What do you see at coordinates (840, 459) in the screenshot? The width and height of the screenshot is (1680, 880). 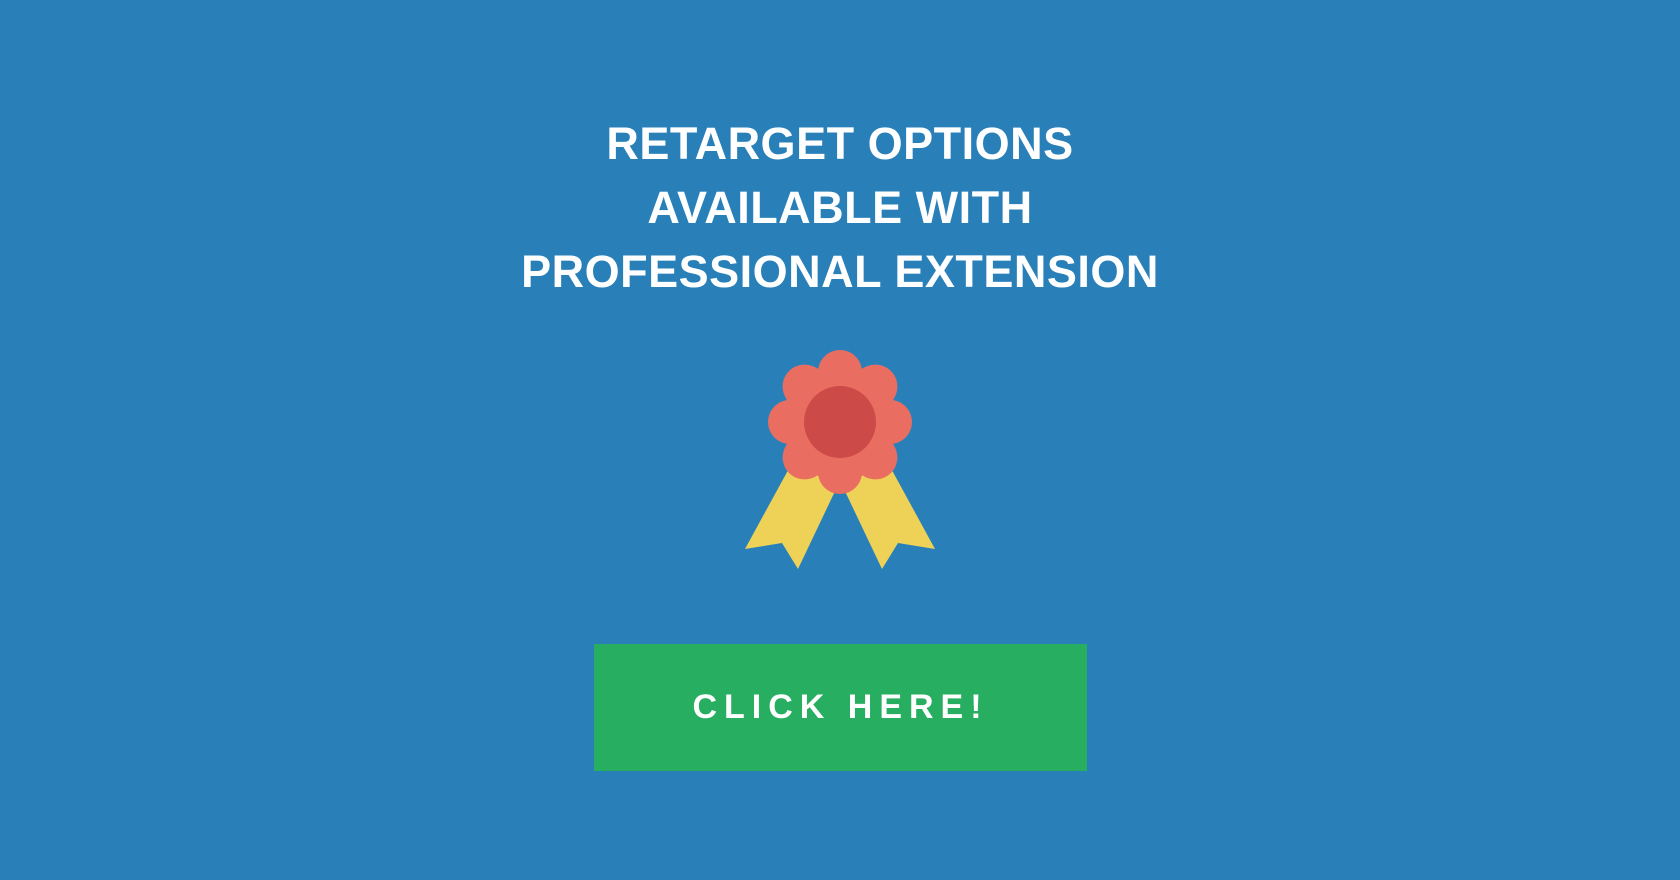 I see `award-ribbon-icon` at bounding box center [840, 459].